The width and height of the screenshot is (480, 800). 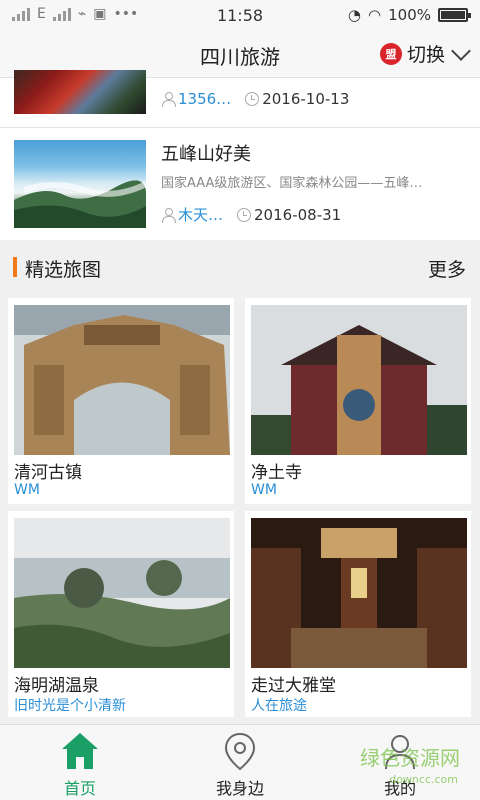 I want to click on wifi-icon: ◠, so click(x=375, y=15).